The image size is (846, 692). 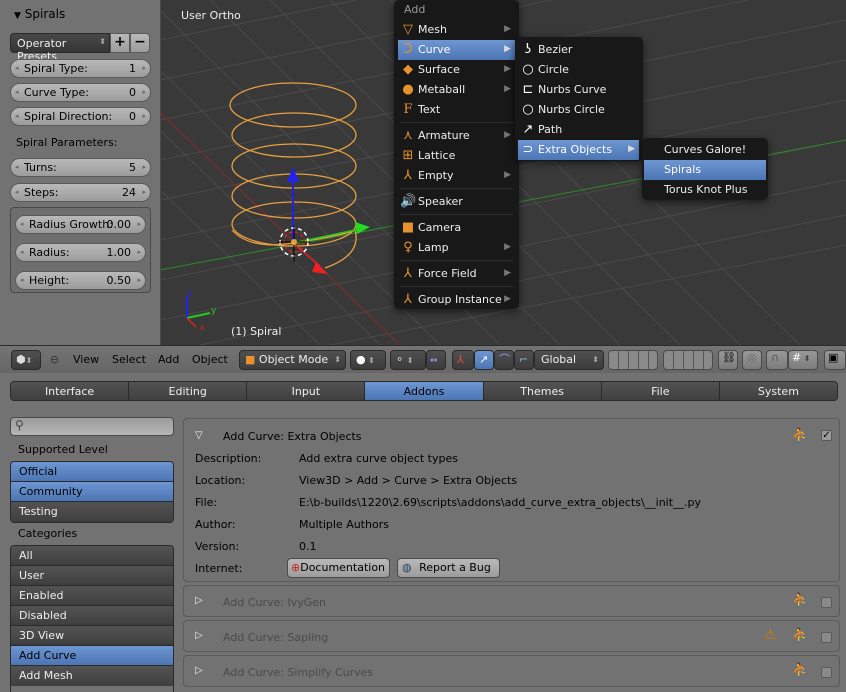 What do you see at coordinates (80, 92) in the screenshot?
I see `curve-type-field: ◂ Curve Type: 0 ▸` at bounding box center [80, 92].